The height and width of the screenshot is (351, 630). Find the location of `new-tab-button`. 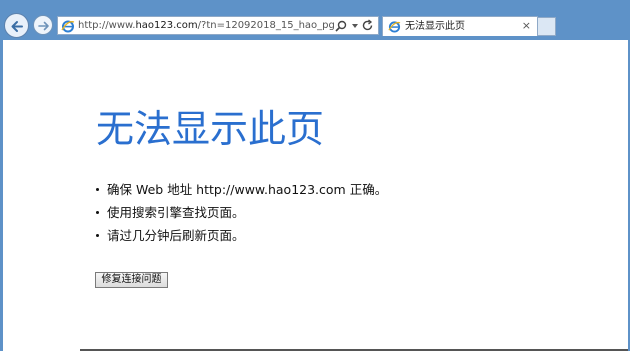

new-tab-button is located at coordinates (547, 26).